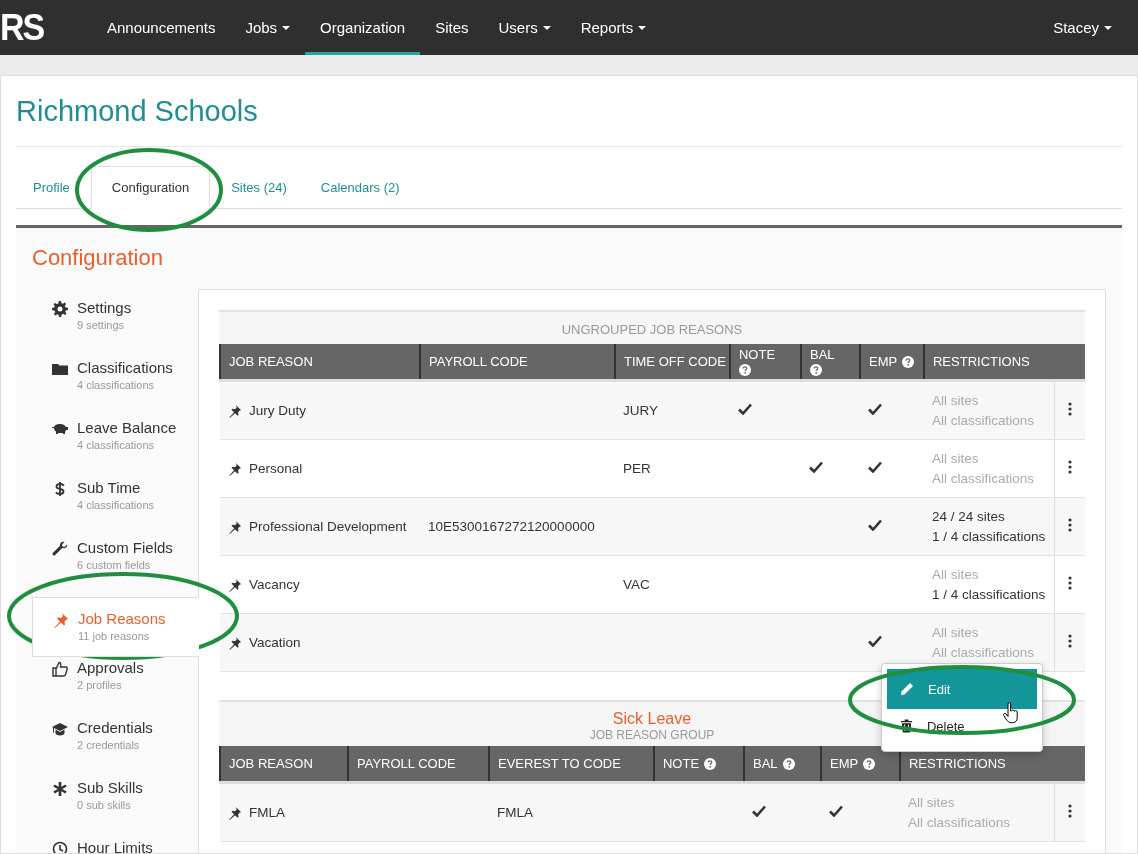 This screenshot has width=1138, height=854. I want to click on sidebar-item: Classifications 4 classifications, so click(115, 387).